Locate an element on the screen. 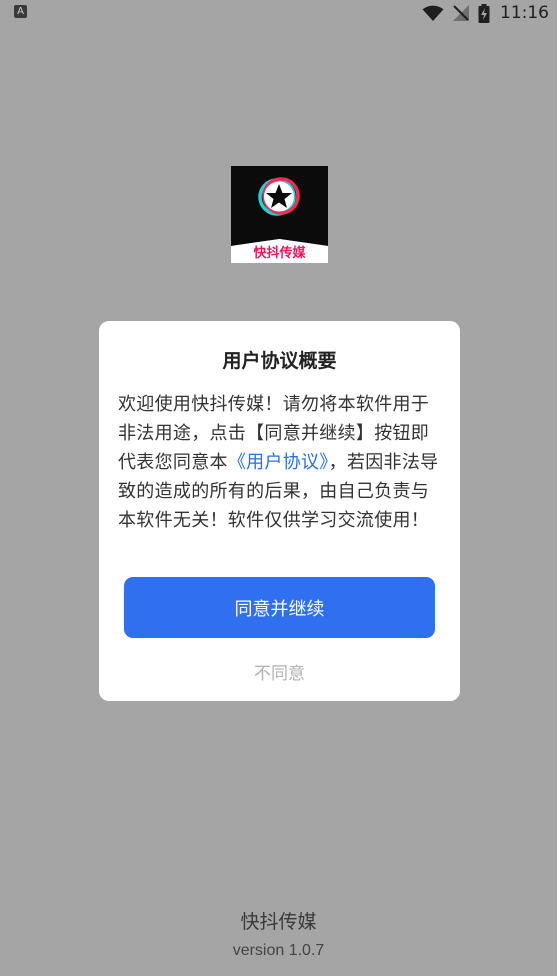 Image resolution: width=557 pixels, height=976 pixels. no-signal-icon is located at coordinates (461, 13).